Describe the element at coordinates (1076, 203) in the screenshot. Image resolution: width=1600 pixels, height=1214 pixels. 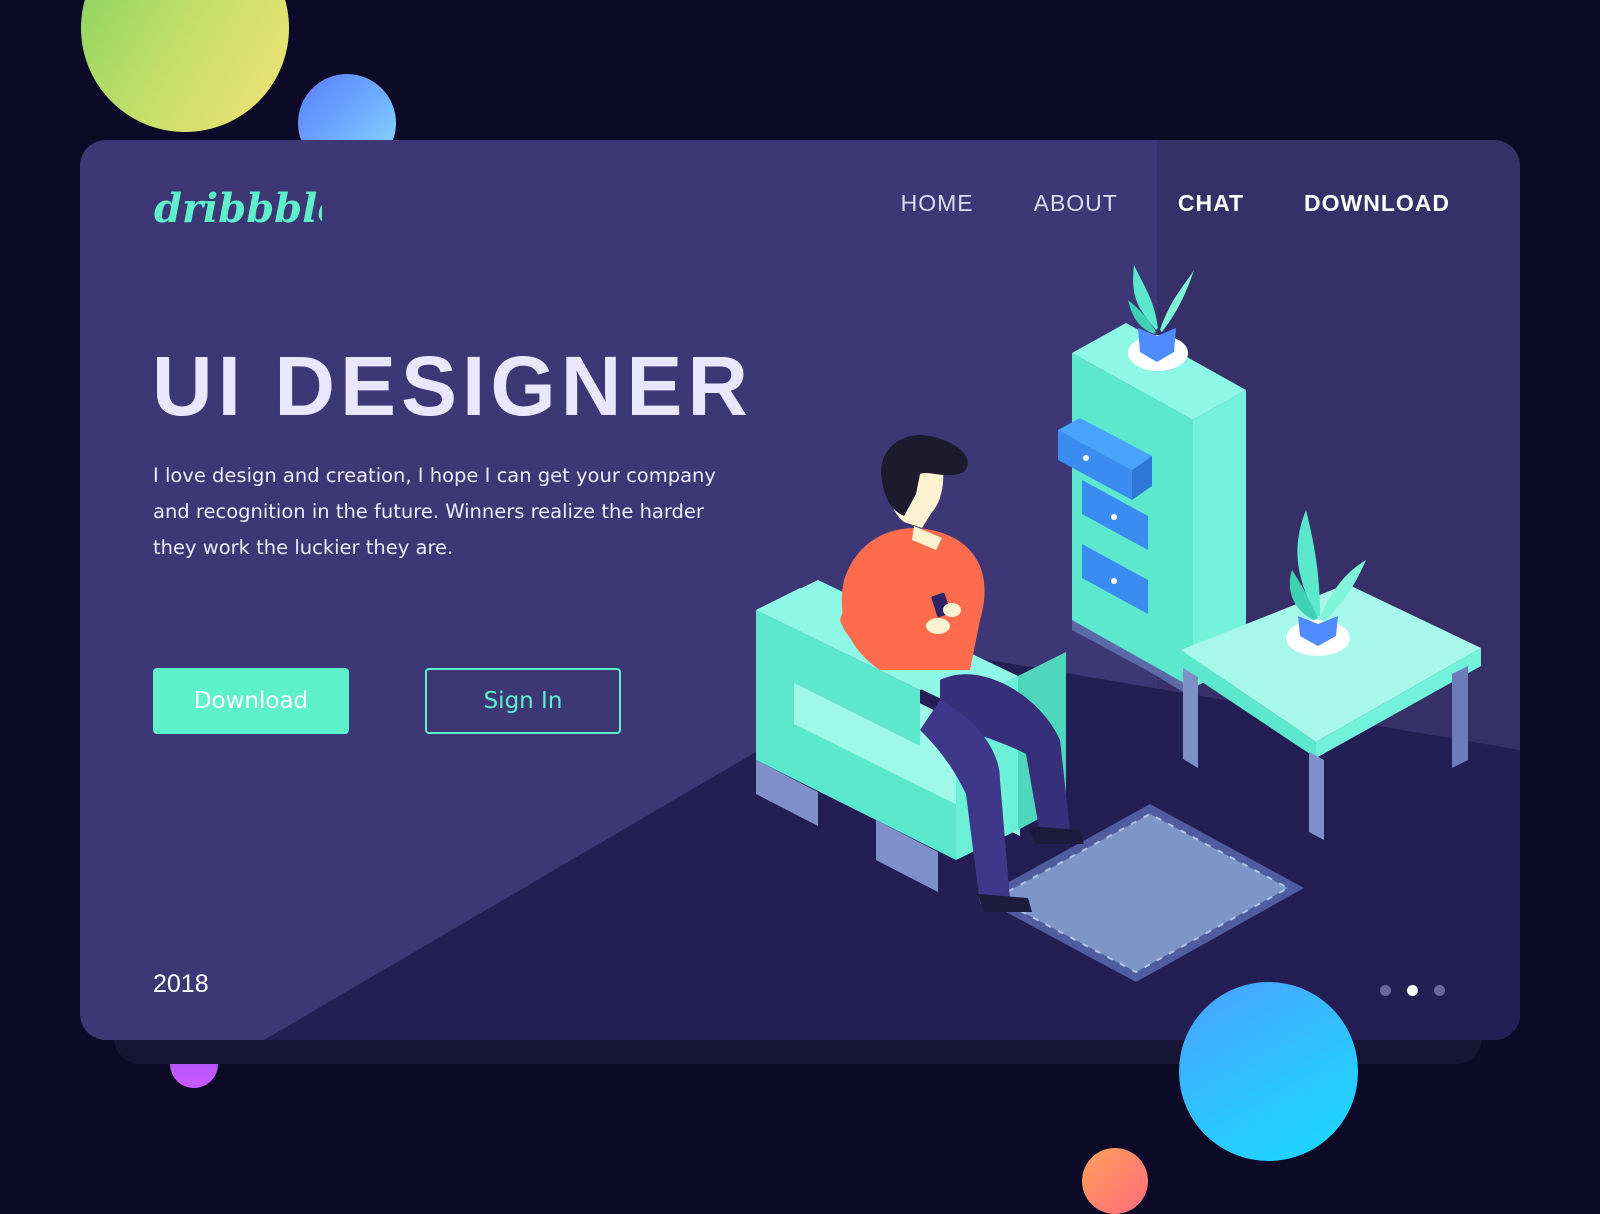
I see `nav-about: ABOUT` at that location.